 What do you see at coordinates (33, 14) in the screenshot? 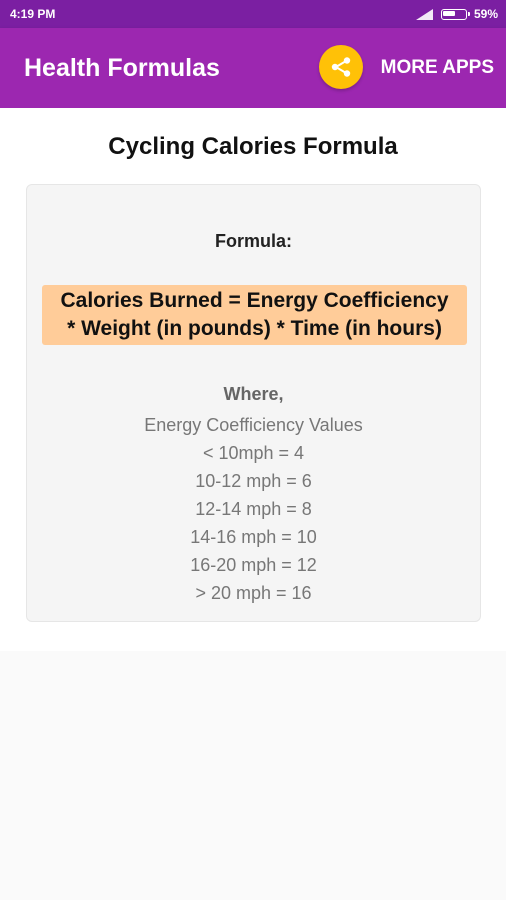
I see `status-time: 4:19 PM` at bounding box center [33, 14].